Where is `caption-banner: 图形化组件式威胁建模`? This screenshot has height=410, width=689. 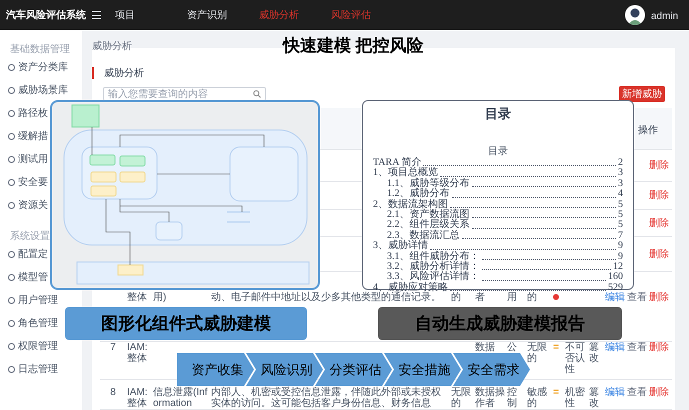 caption-banner: 图形化组件式威胁建模 is located at coordinates (186, 323).